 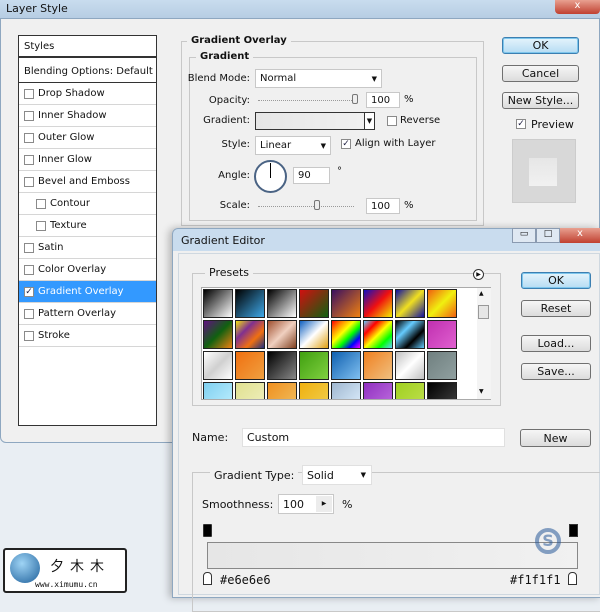 I want to click on style-item-outer-glow: Outer Glow, so click(x=87, y=138).